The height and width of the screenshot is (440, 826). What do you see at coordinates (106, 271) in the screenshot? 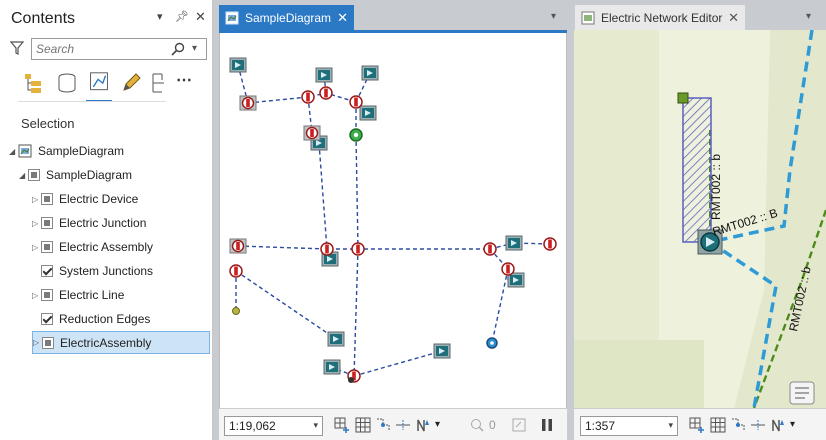
I see `tree-item-label: System Junctions` at bounding box center [106, 271].